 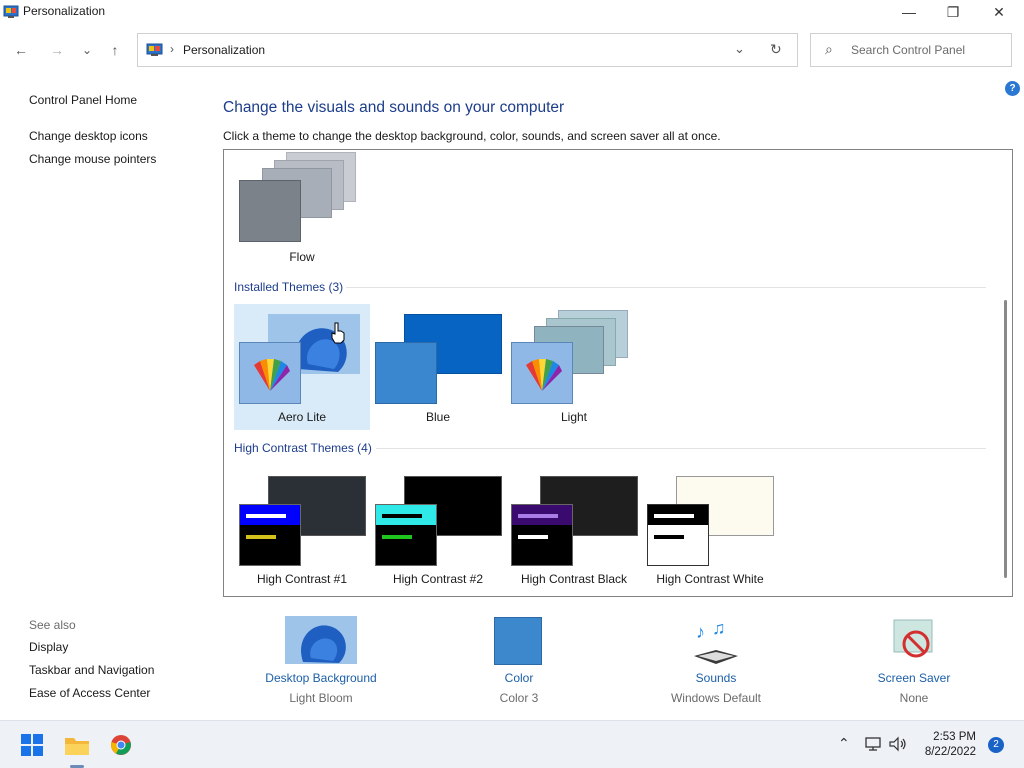 What do you see at coordinates (92, 159) in the screenshot?
I see `change-mouse-pointers-link: Change mouse pointers` at bounding box center [92, 159].